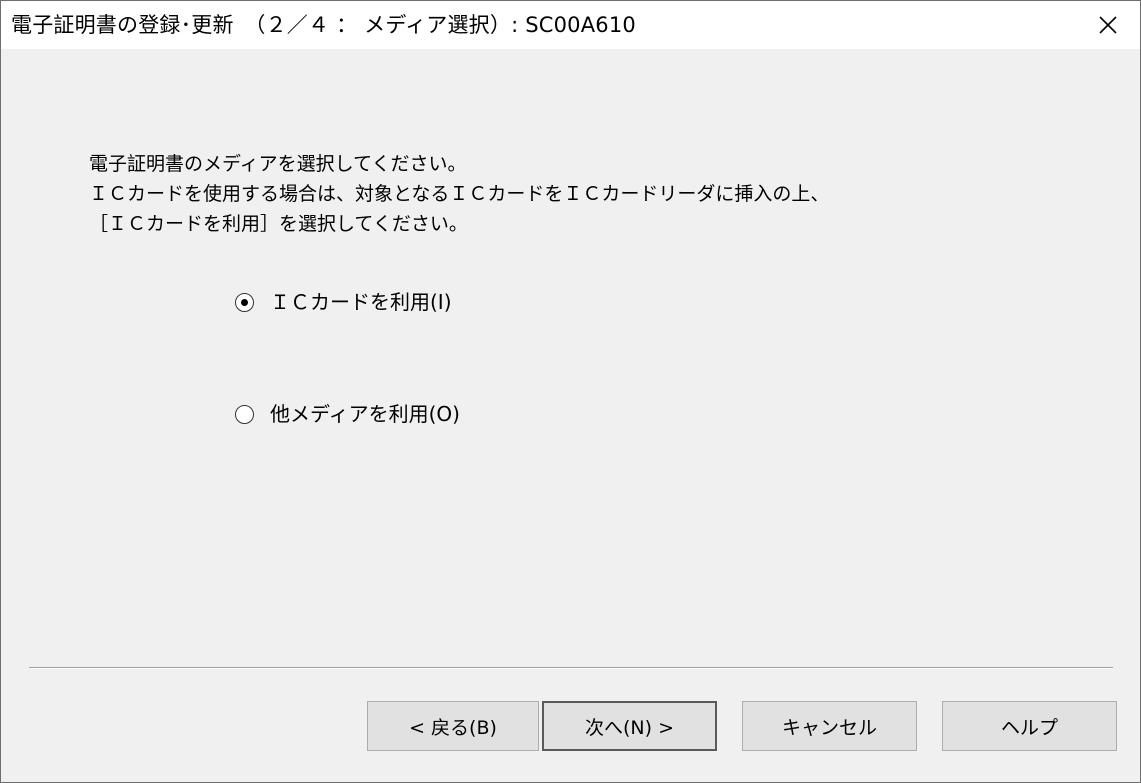  I want to click on radio-other-media: 他メディアを利用(O), so click(347, 414).